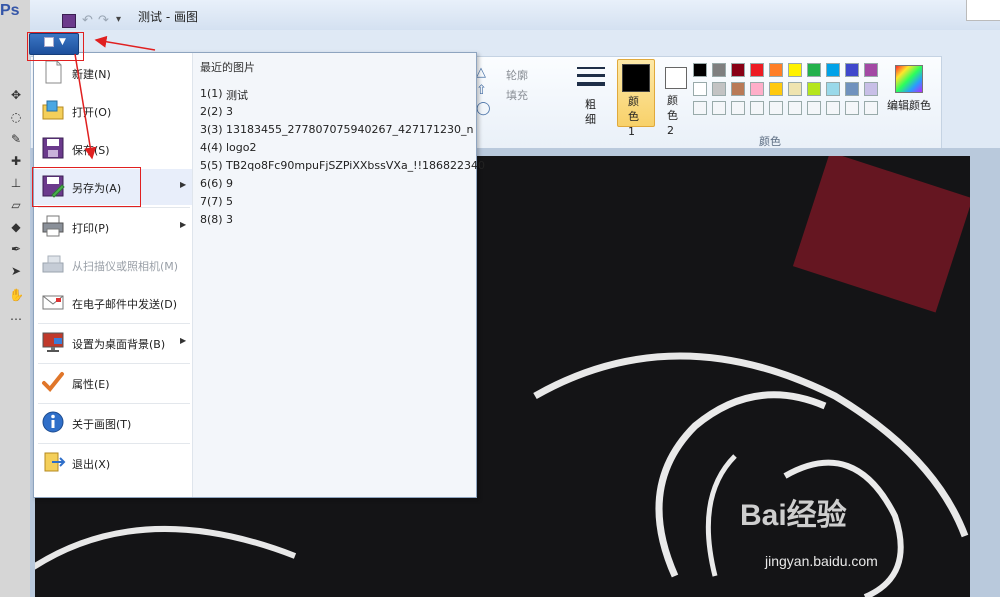 The width and height of the screenshot is (1000, 597). What do you see at coordinates (125, 43) in the screenshot?
I see `annotation-arrow-to-menu` at bounding box center [125, 43].